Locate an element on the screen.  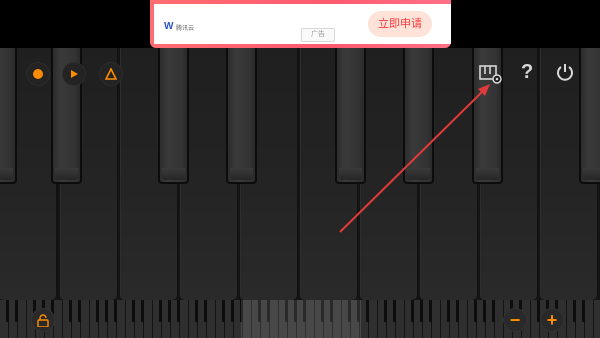
record-icon is located at coordinates (38, 74).